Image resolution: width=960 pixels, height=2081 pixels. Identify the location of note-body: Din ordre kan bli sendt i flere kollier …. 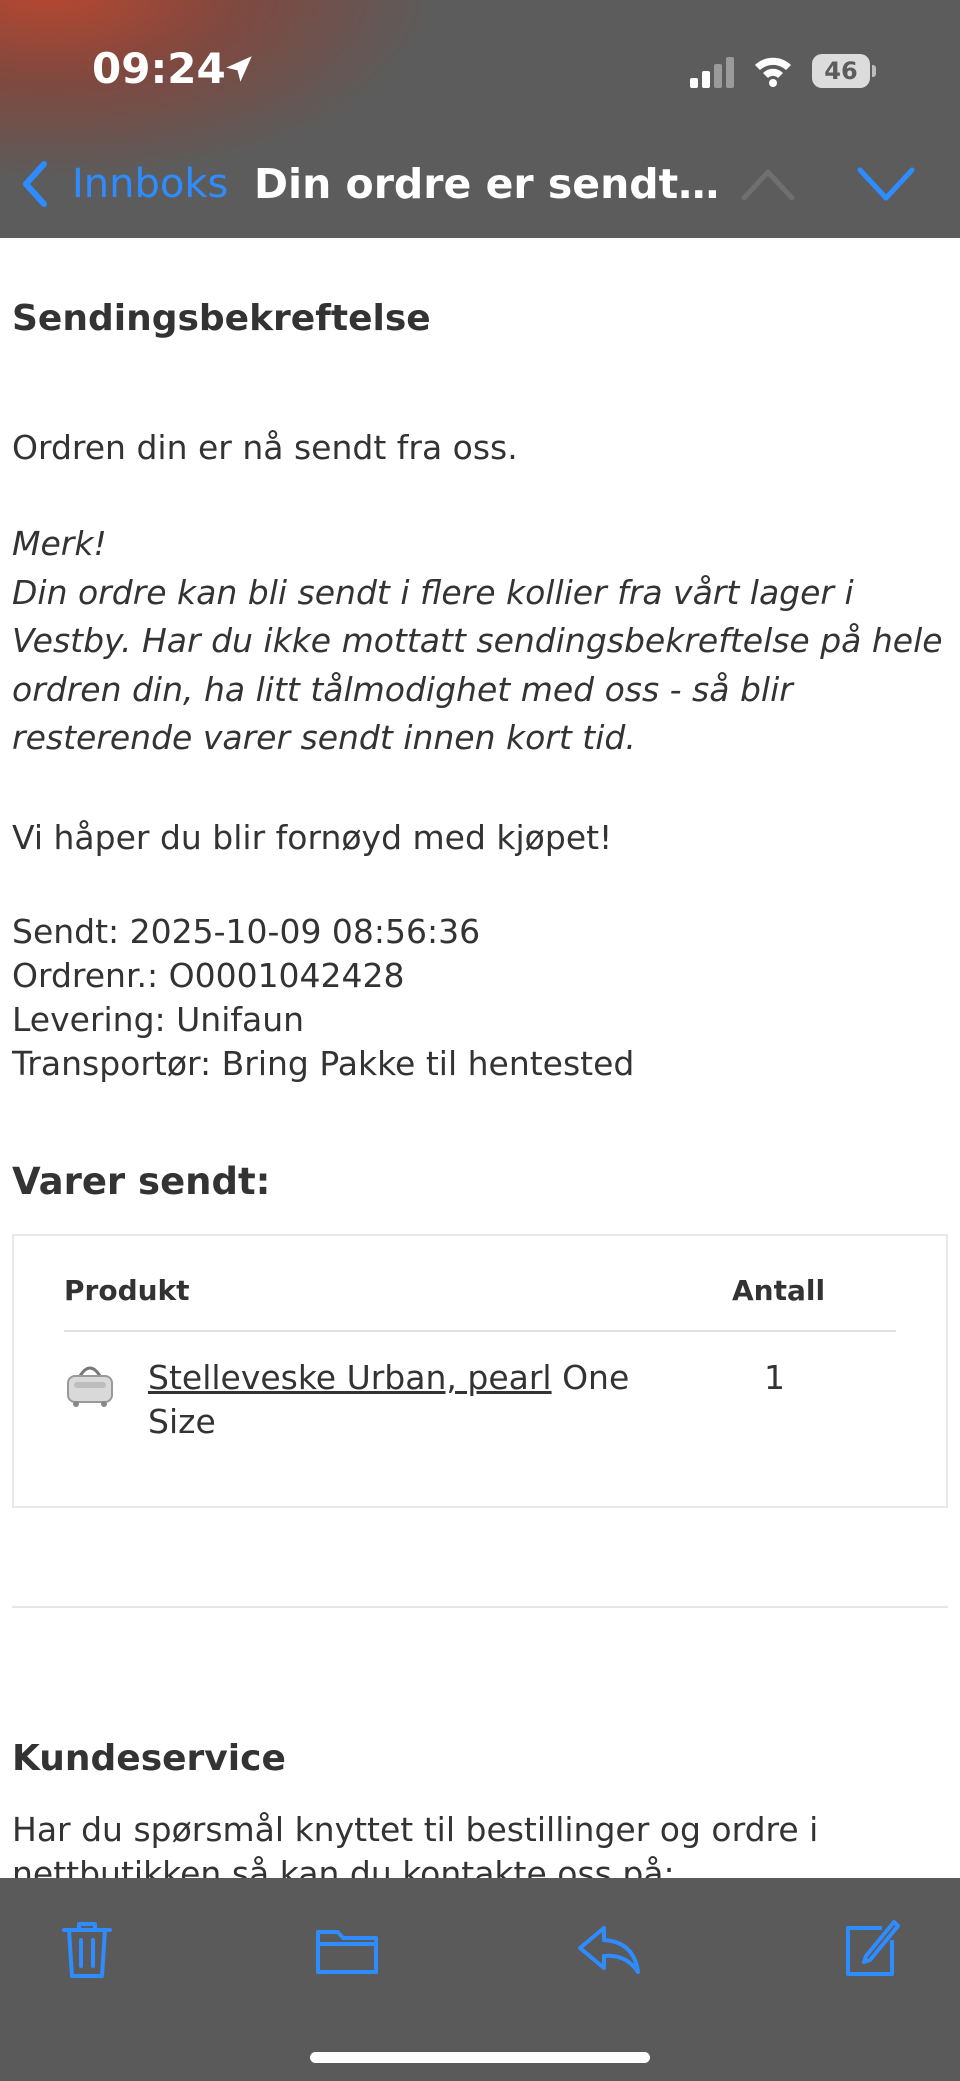
(477, 665).